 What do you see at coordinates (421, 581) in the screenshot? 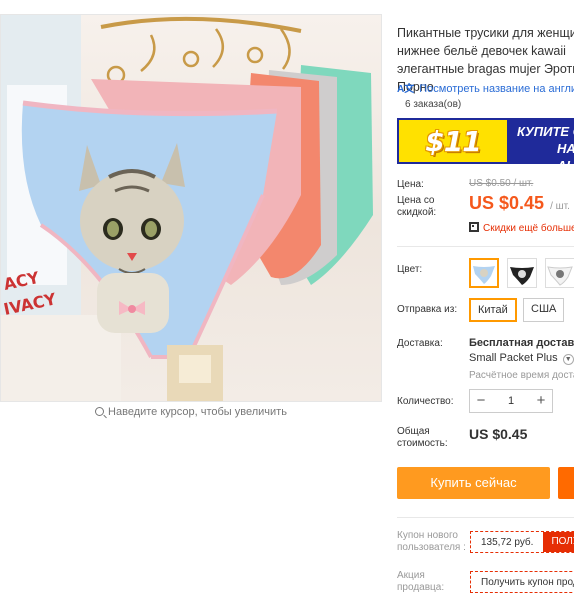
I see `seller-promo-label: Акция продавца:` at bounding box center [421, 581].